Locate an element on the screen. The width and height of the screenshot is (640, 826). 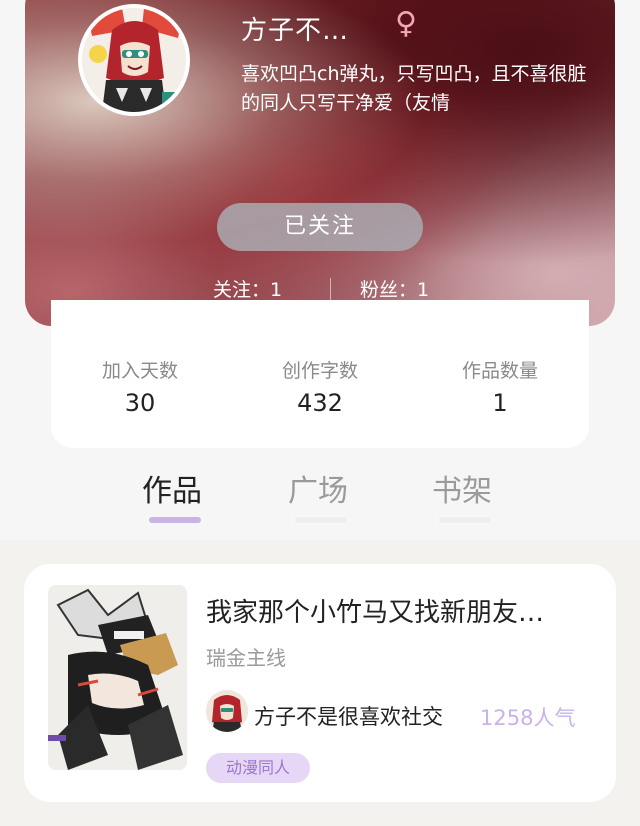
stat-label: 创作字数 is located at coordinates (319, 371).